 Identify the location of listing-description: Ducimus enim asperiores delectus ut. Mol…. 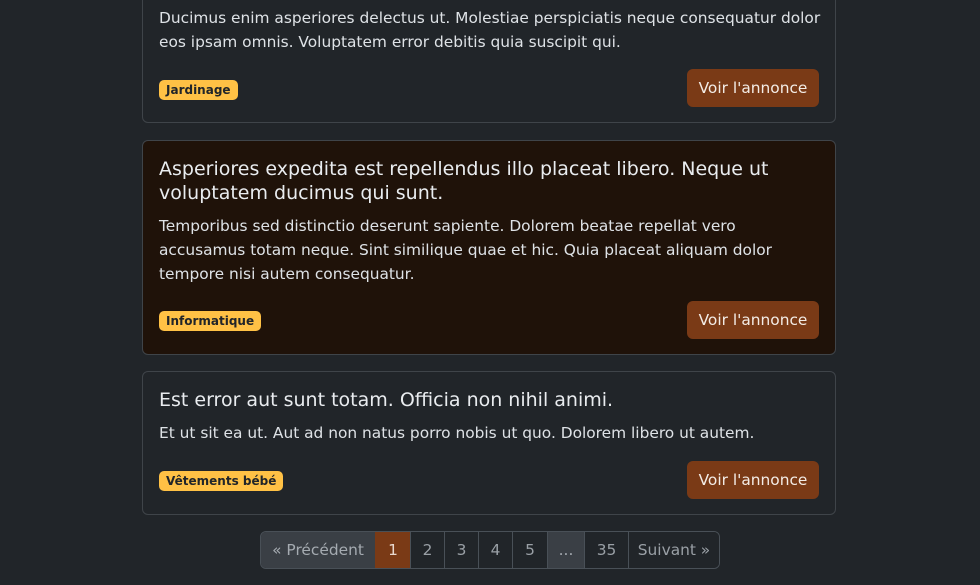
(490, 30).